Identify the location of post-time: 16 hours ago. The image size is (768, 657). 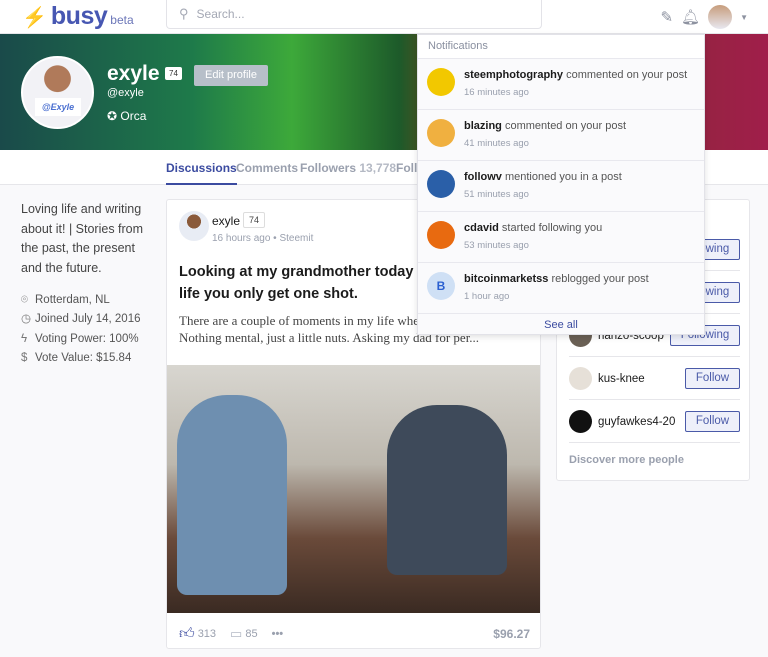
(241, 238).